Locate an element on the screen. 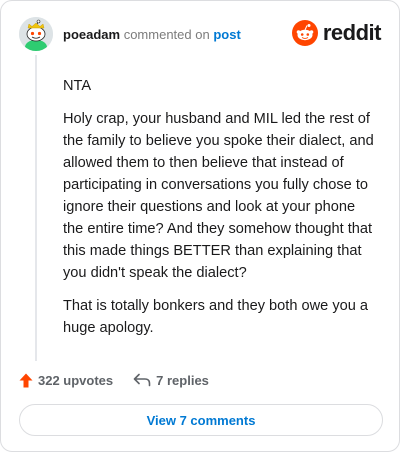 The height and width of the screenshot is (452, 400). action-text: commented on is located at coordinates (166, 34).